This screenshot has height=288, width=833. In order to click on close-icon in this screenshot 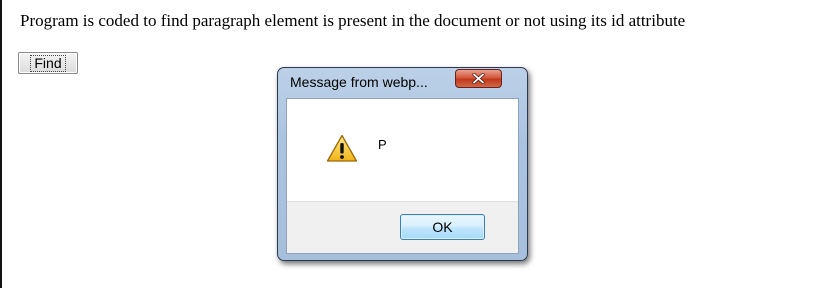, I will do `click(478, 78)`.